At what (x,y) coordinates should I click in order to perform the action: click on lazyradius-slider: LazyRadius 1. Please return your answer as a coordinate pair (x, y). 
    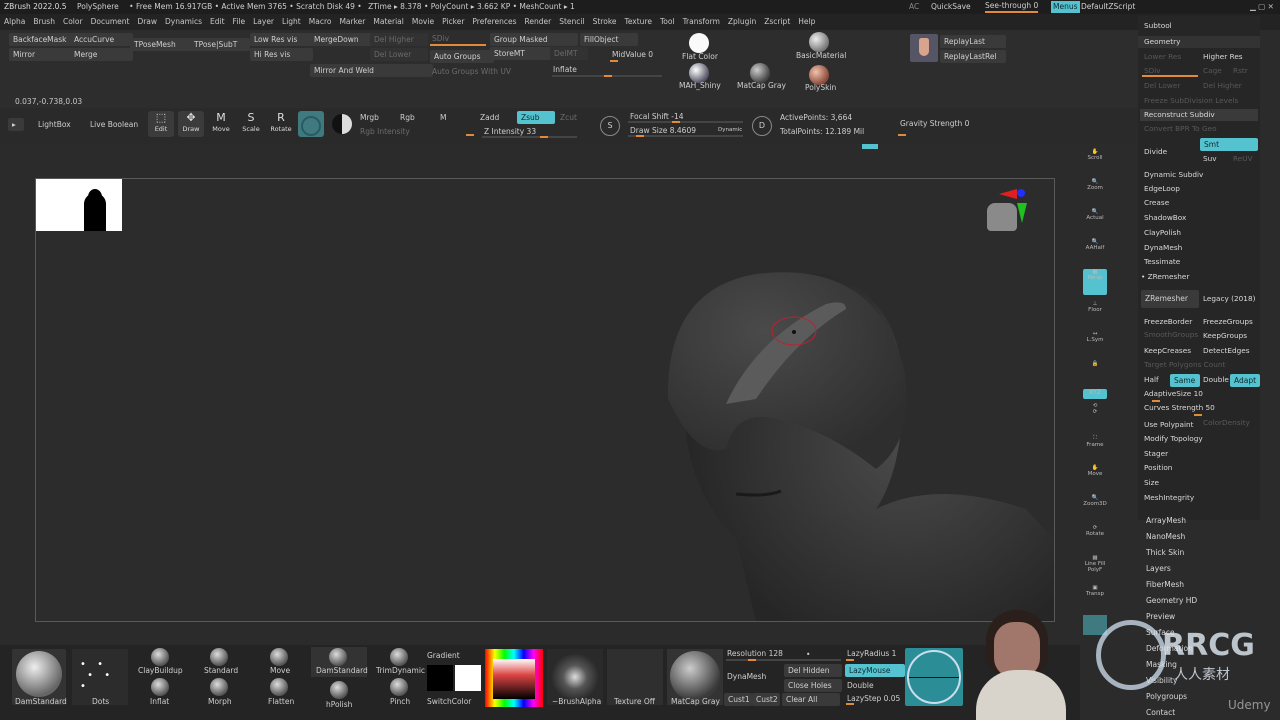
    Looking at the image, I should click on (871, 653).